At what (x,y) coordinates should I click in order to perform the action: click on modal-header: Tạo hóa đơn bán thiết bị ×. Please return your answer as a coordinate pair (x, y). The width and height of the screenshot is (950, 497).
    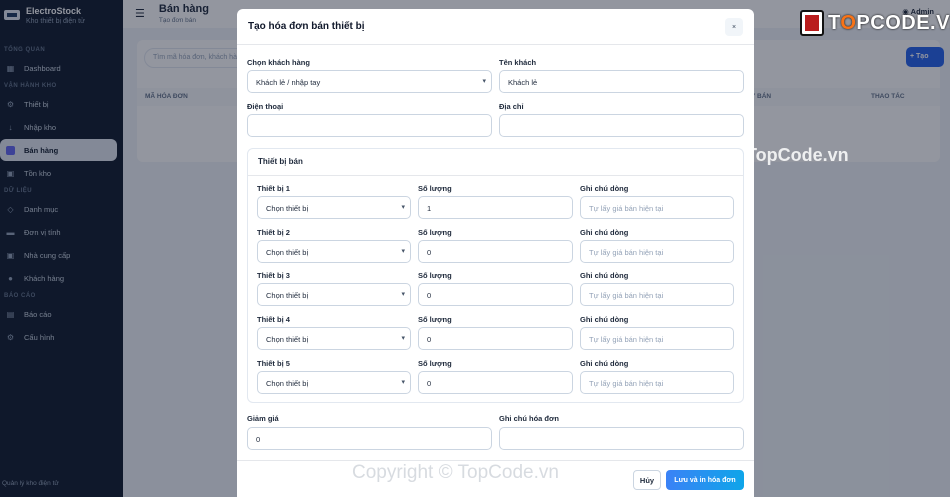
    Looking at the image, I should click on (495, 27).